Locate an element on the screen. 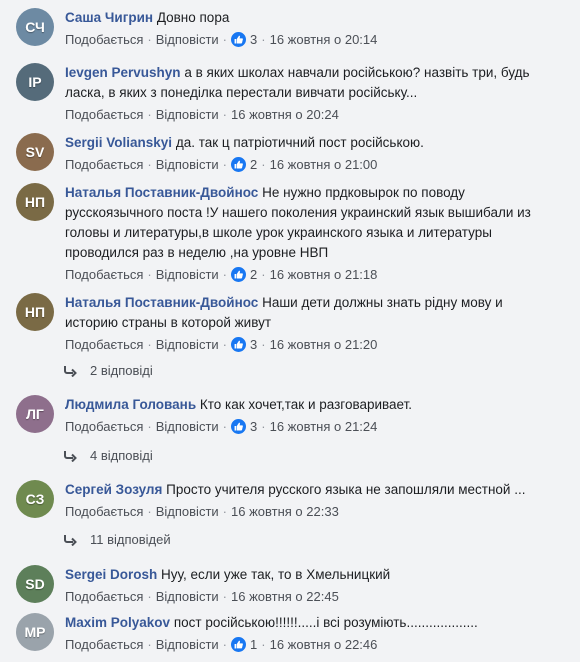 This screenshot has width=580, height=662. comment-author-link: Sergei Dorosh is located at coordinates (111, 574).